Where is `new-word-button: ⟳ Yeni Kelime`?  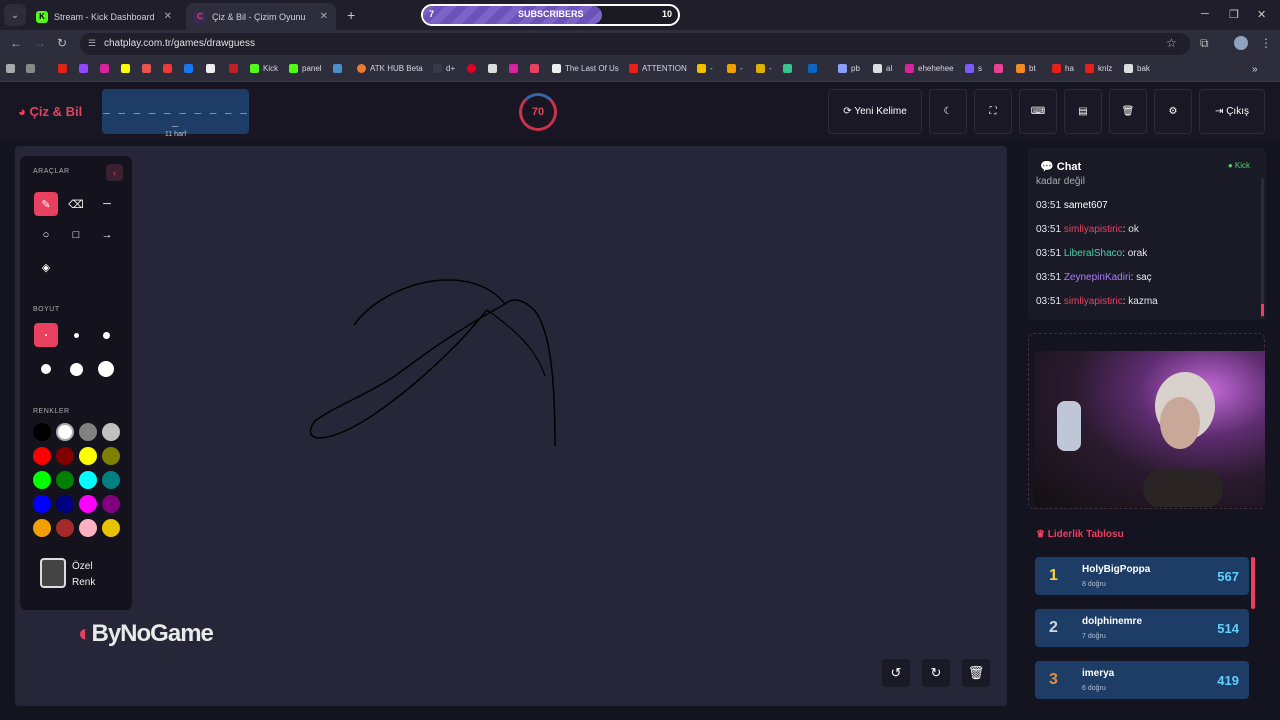
new-word-button: ⟳ Yeni Kelime is located at coordinates (875, 111).